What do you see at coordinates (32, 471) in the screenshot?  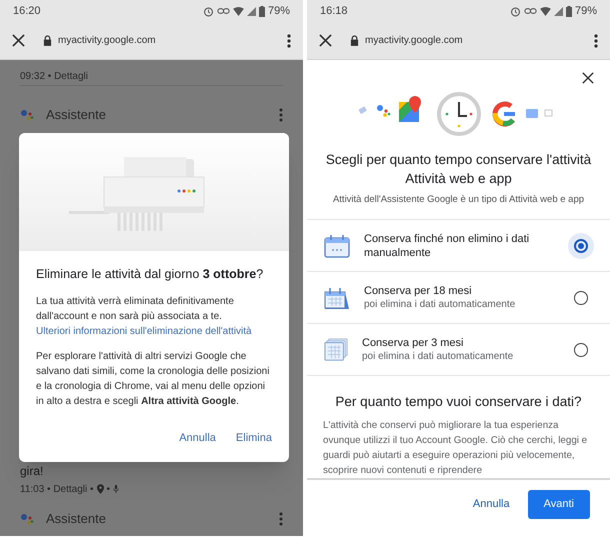 I see `activity-text: gira!` at bounding box center [32, 471].